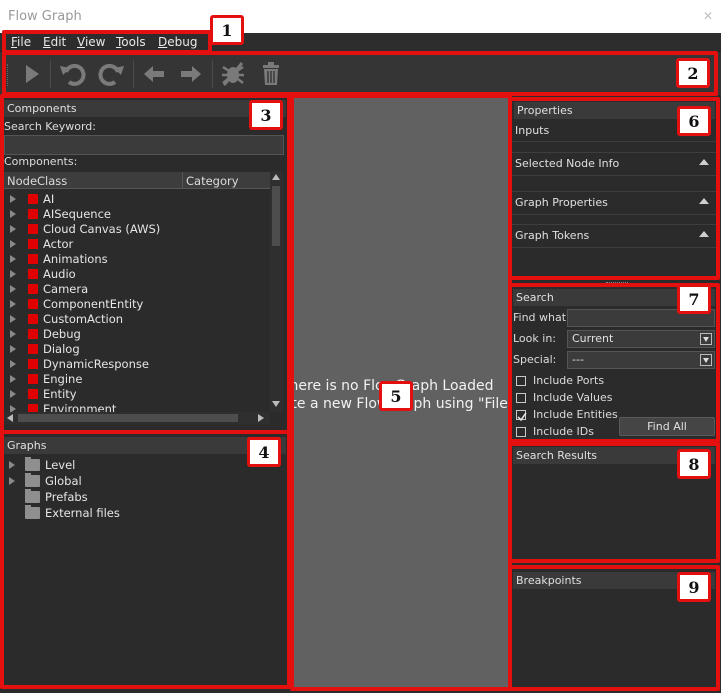  What do you see at coordinates (111, 74) in the screenshot?
I see `redo-icon` at bounding box center [111, 74].